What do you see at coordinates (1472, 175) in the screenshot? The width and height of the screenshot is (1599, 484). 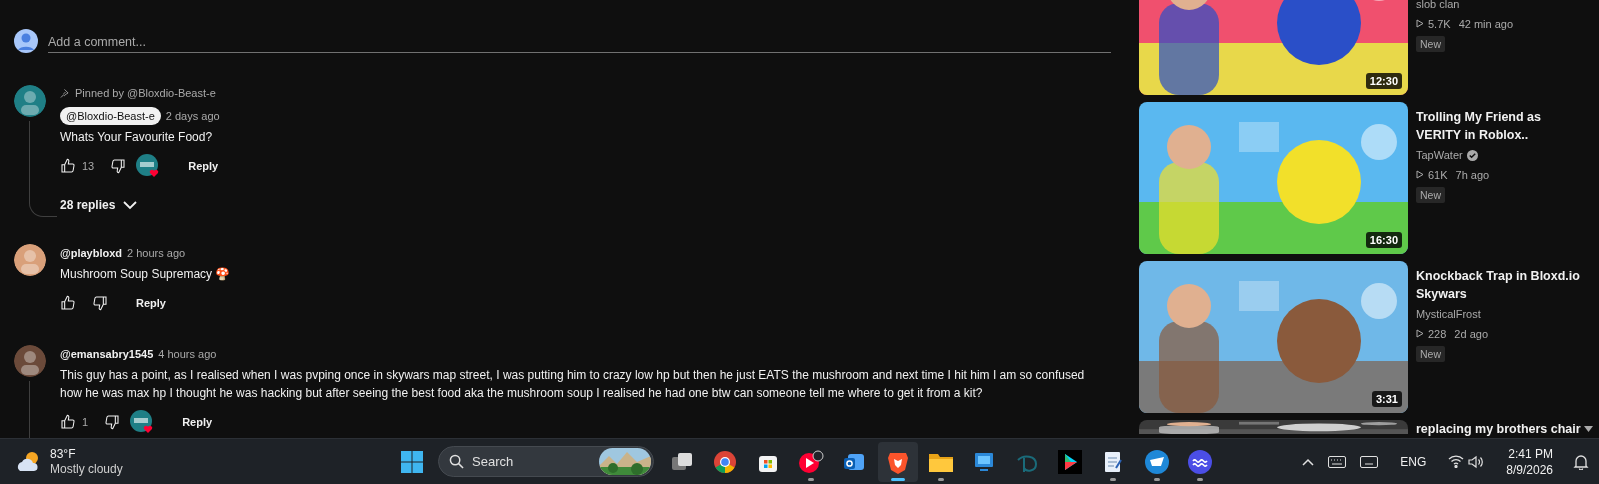 I see `upload-age: 7h ago` at bounding box center [1472, 175].